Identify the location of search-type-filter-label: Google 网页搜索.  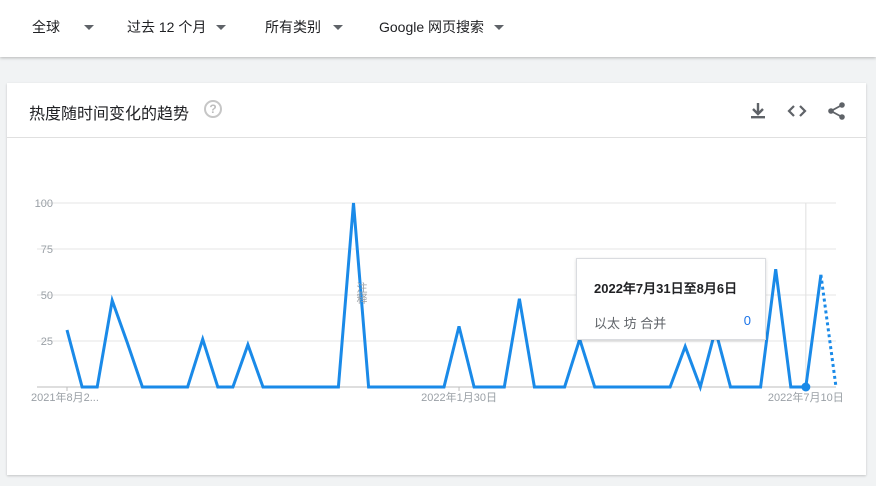
(432, 27).